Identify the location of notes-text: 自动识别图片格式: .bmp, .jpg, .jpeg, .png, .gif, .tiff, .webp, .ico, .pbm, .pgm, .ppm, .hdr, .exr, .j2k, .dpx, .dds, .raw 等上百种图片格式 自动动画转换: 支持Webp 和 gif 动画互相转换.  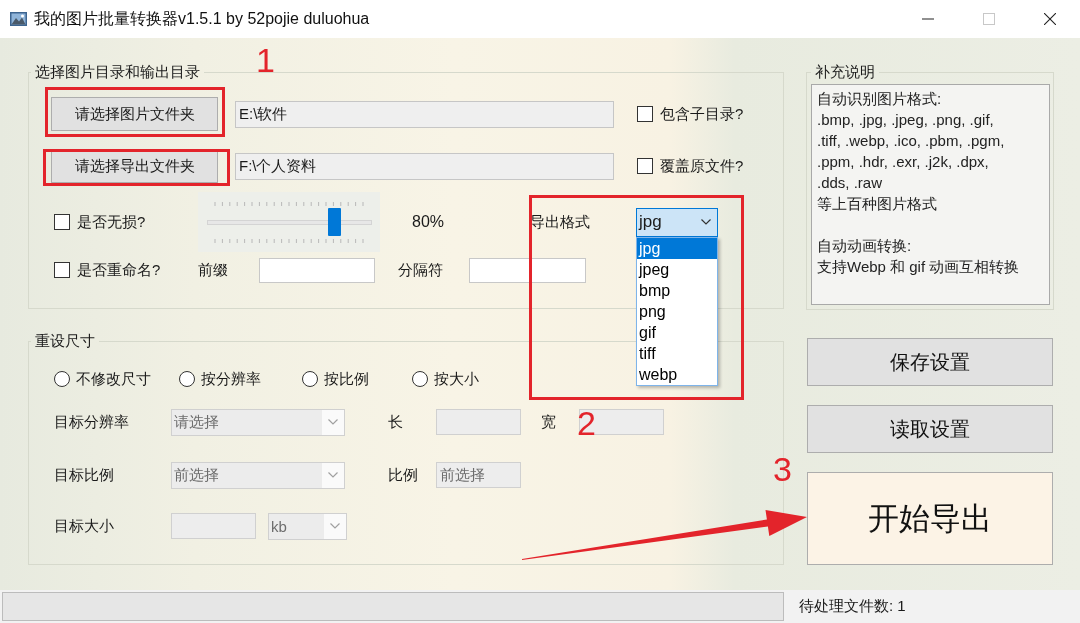
(930, 194).